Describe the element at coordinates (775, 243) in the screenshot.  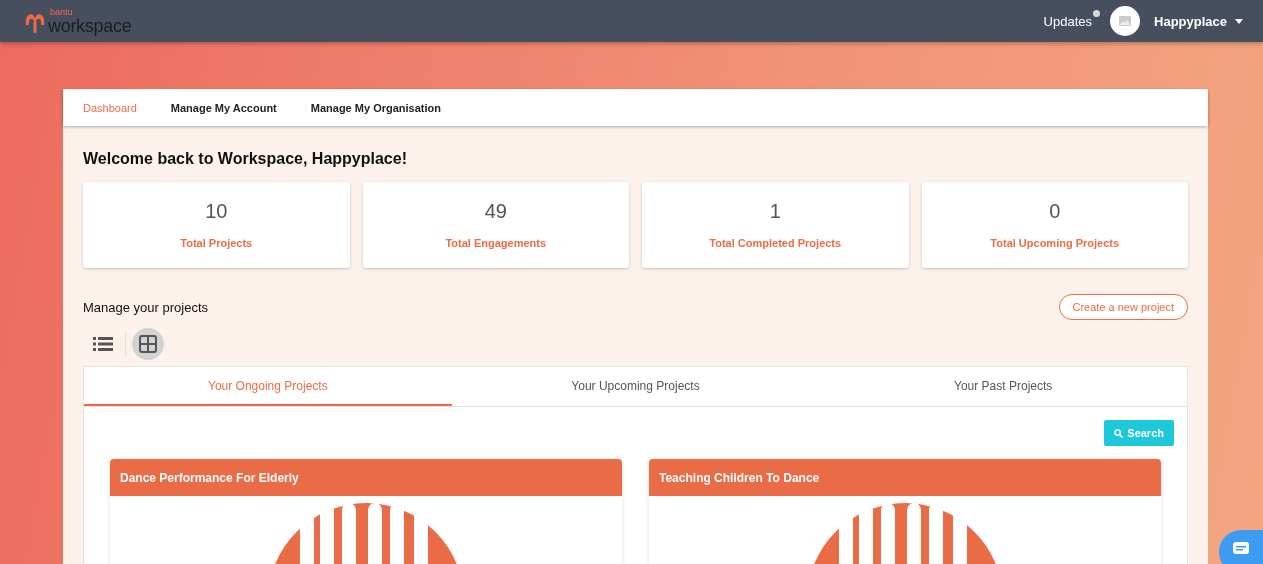
I see `stat-label: Total Completed Projects` at that location.